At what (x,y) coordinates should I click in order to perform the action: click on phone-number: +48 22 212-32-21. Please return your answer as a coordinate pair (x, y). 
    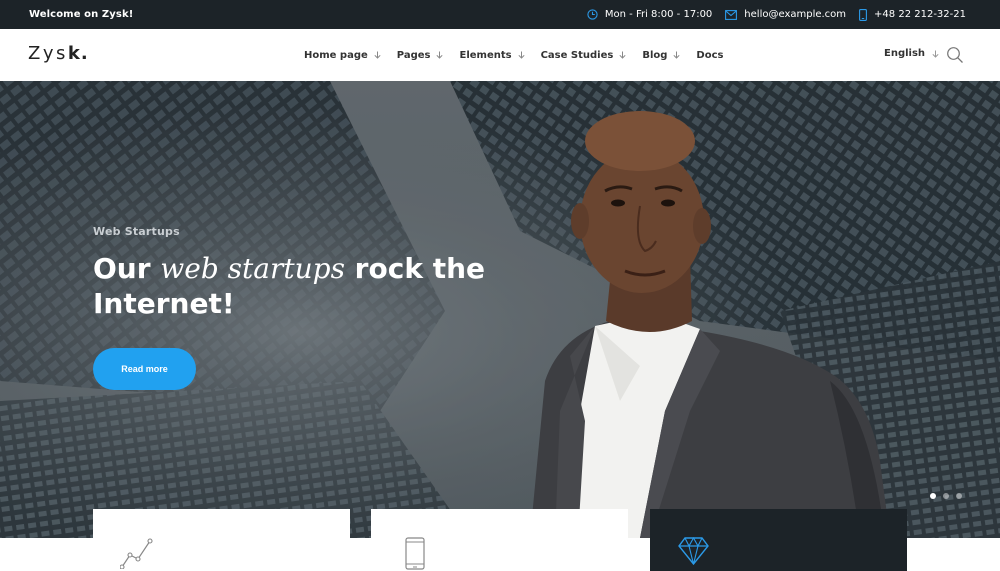
    Looking at the image, I should click on (920, 14).